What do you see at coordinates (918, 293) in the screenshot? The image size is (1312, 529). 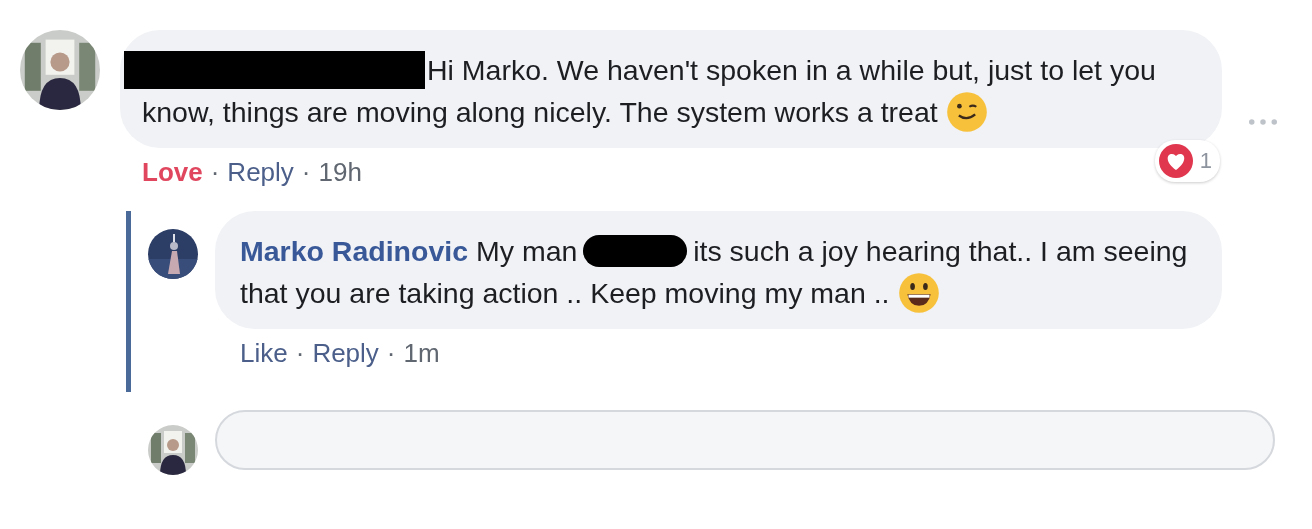 I see `grin-emoji-icon` at bounding box center [918, 293].